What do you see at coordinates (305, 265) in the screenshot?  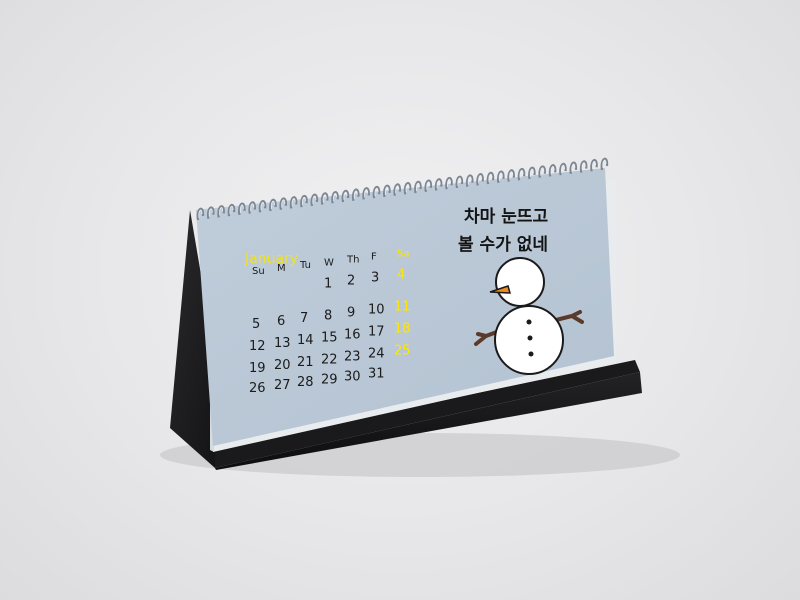 I see `weekday-tu: Tu` at bounding box center [305, 265].